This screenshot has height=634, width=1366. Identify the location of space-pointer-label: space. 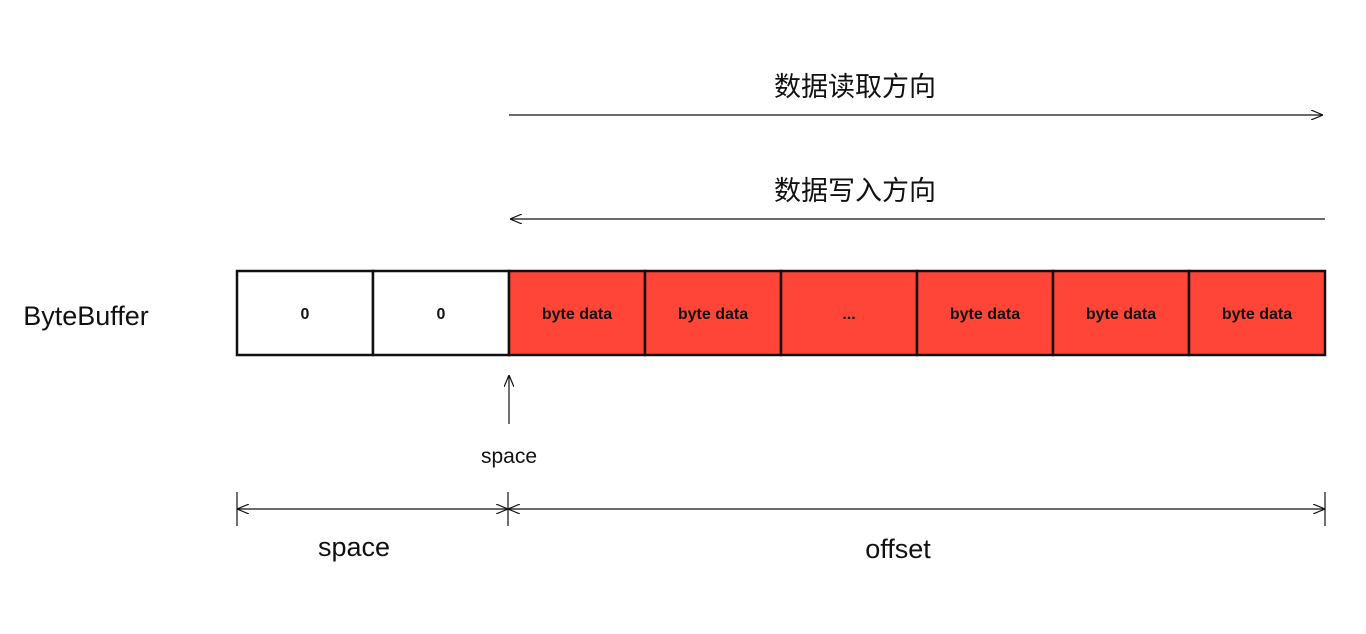
(509, 456).